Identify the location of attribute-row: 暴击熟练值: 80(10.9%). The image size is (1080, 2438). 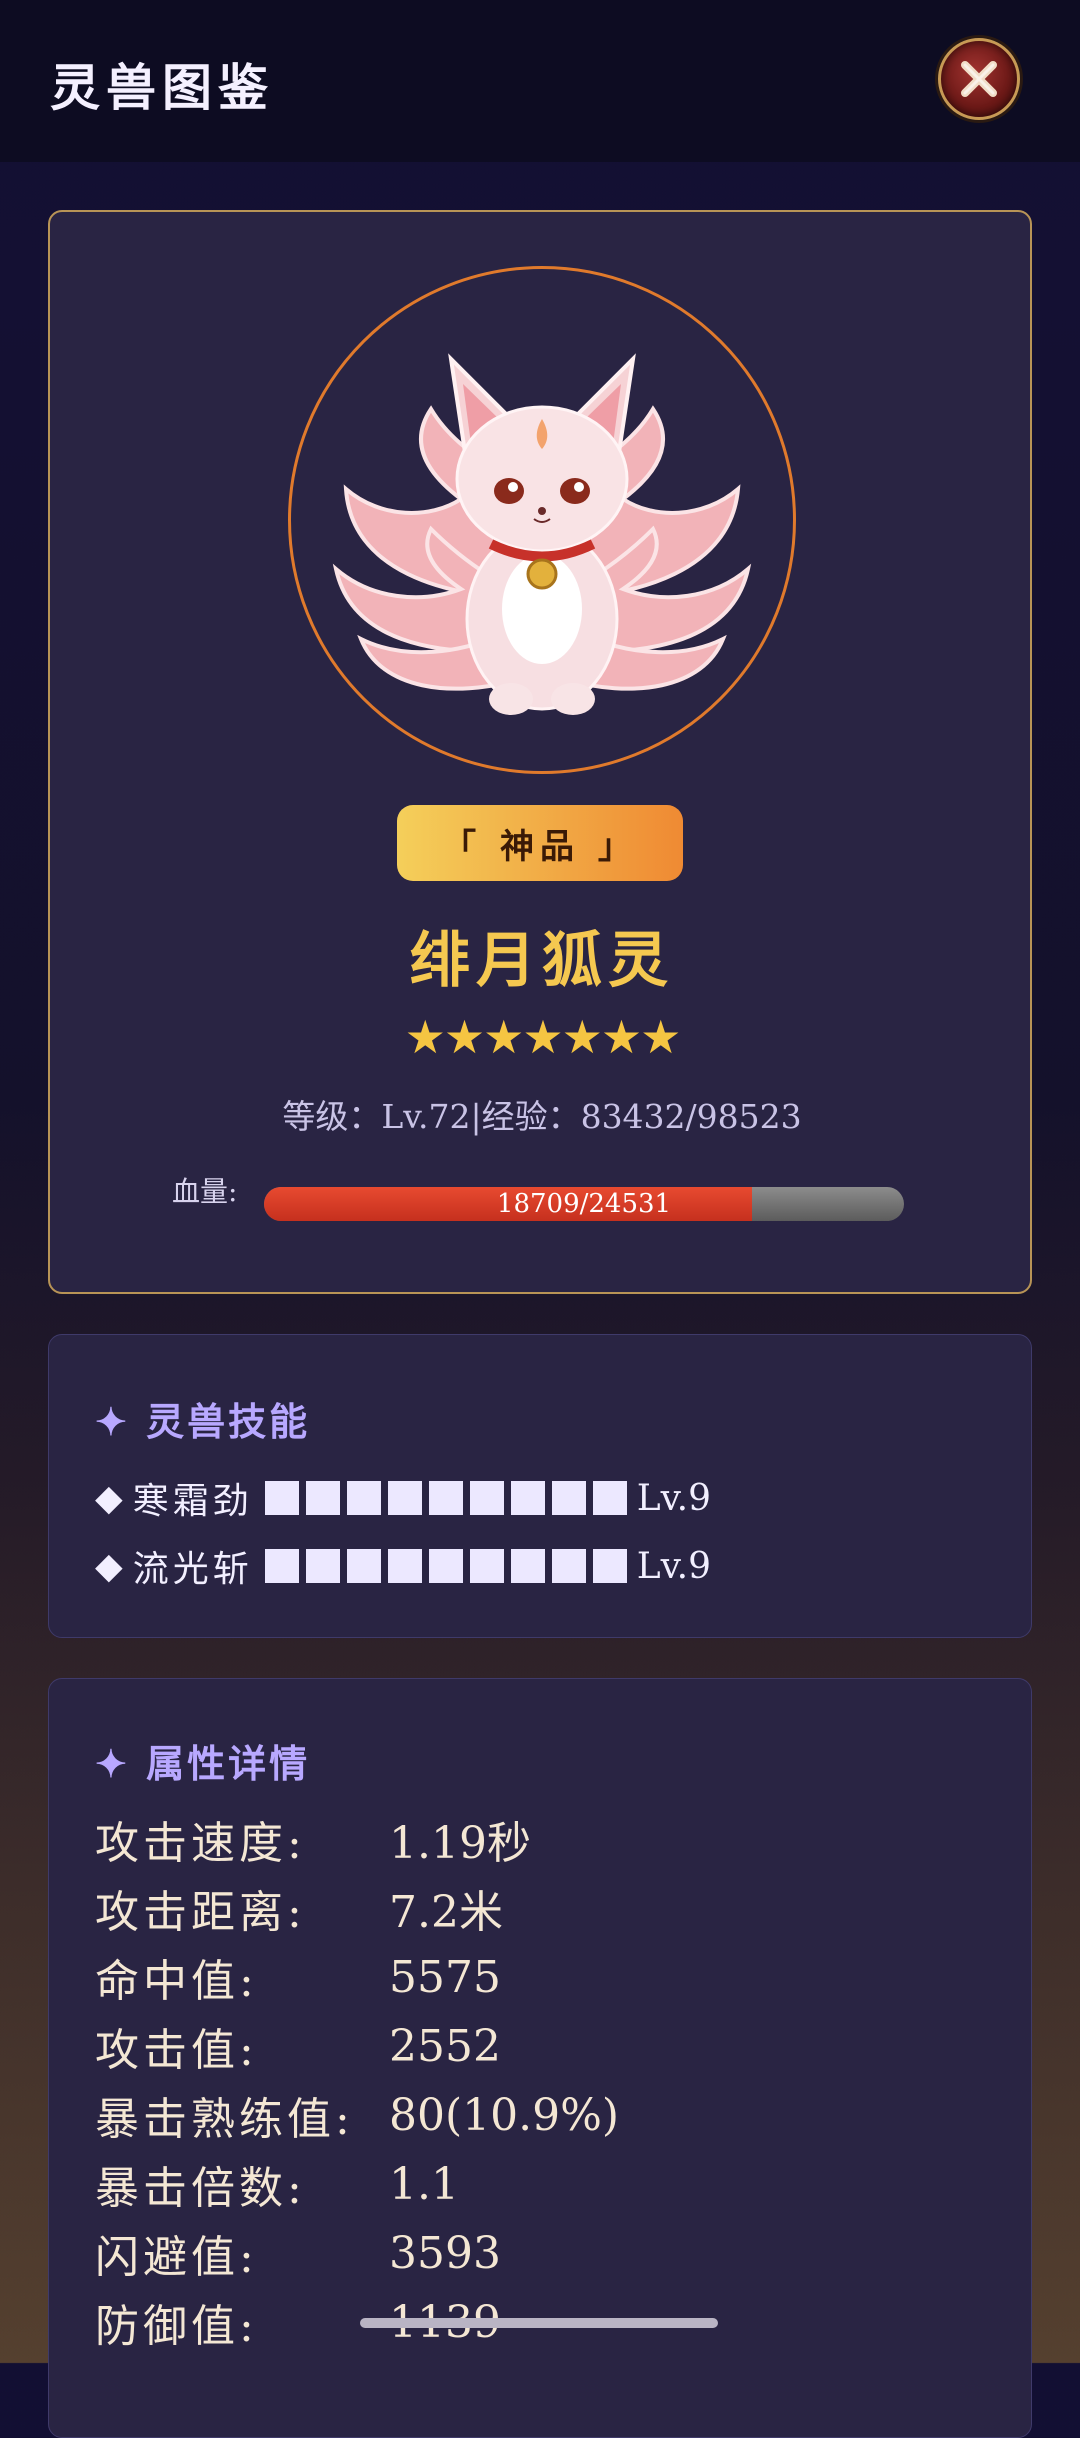
(357, 2115).